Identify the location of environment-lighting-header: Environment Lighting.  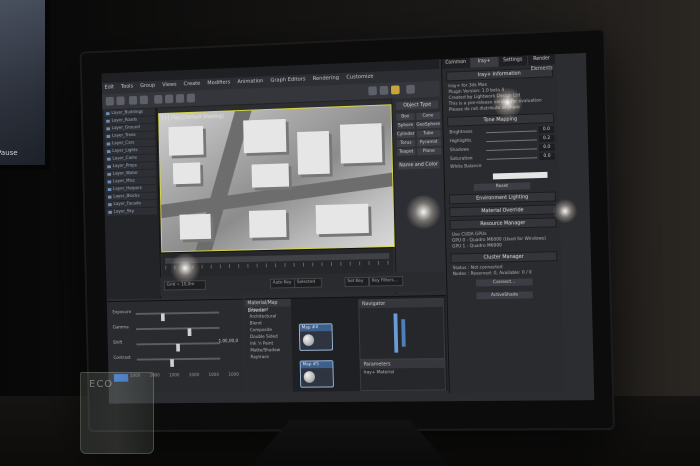
(502, 198).